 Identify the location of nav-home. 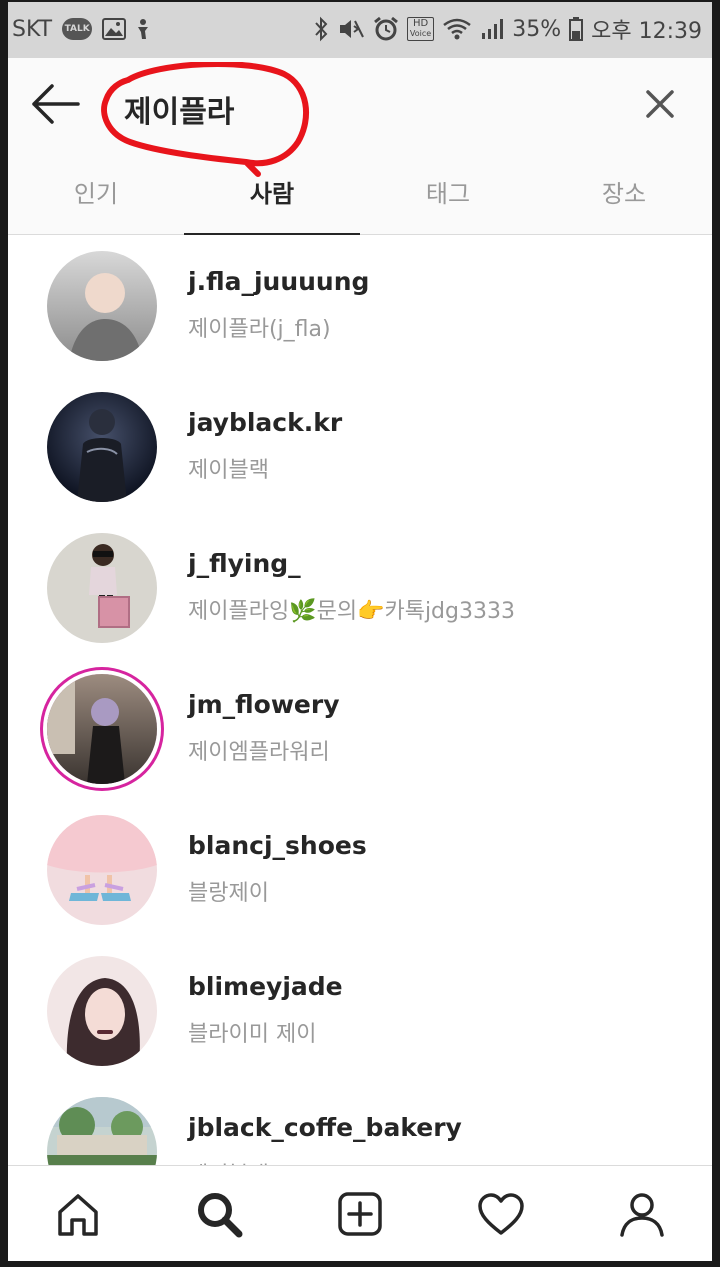
(78, 1214).